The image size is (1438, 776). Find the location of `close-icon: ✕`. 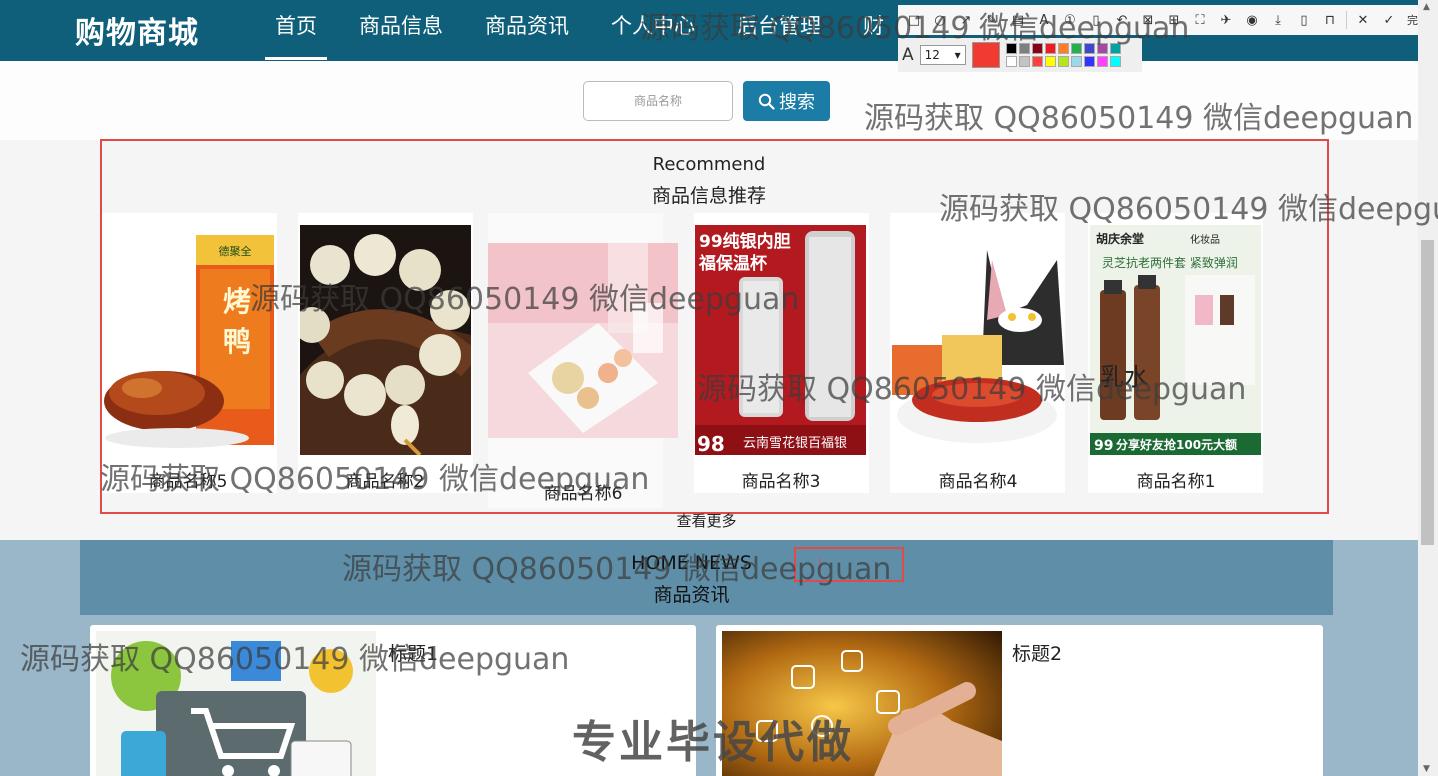

close-icon: ✕ is located at coordinates (1363, 20).